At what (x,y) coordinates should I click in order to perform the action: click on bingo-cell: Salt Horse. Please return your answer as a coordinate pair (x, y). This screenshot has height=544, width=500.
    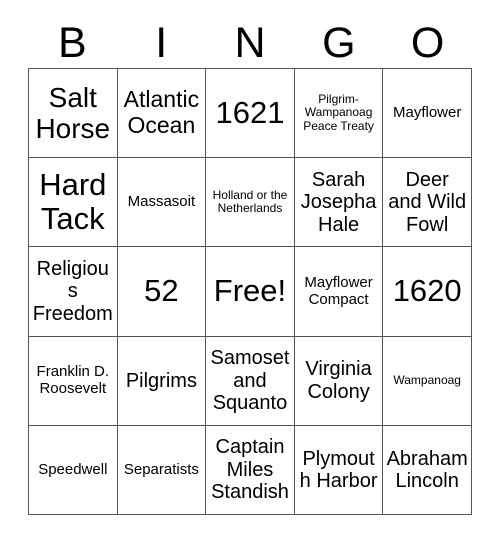
    Looking at the image, I should click on (73, 114).